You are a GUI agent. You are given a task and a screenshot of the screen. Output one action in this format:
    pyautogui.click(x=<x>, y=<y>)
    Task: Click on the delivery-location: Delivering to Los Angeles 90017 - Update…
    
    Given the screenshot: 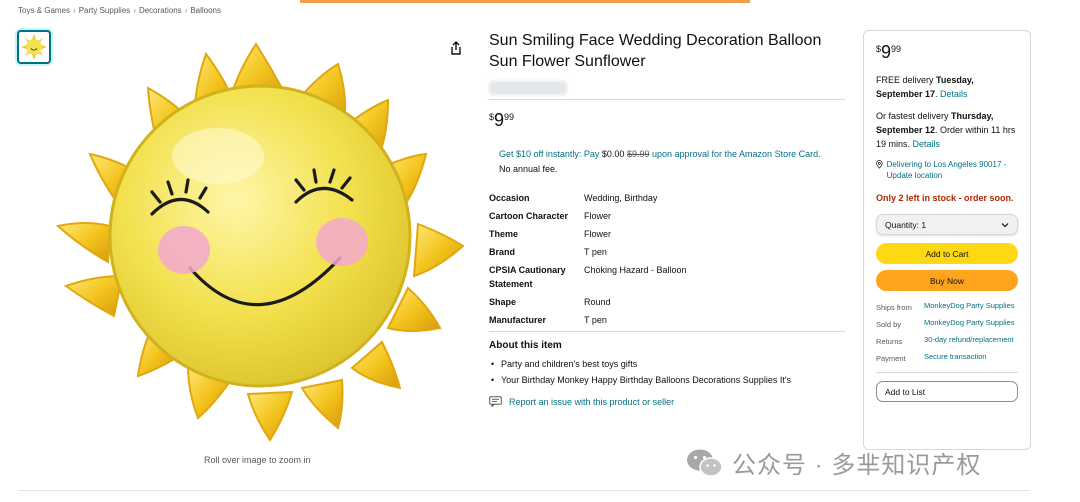 What is the action you would take?
    pyautogui.click(x=947, y=170)
    